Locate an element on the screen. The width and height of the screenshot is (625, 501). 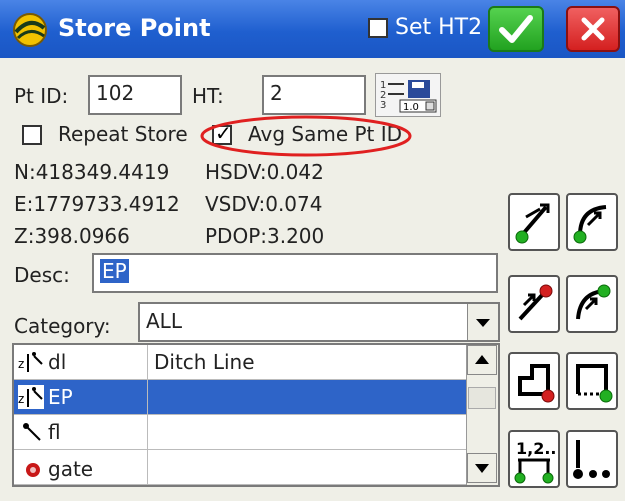
table-row: gate is located at coordinates (240, 467).